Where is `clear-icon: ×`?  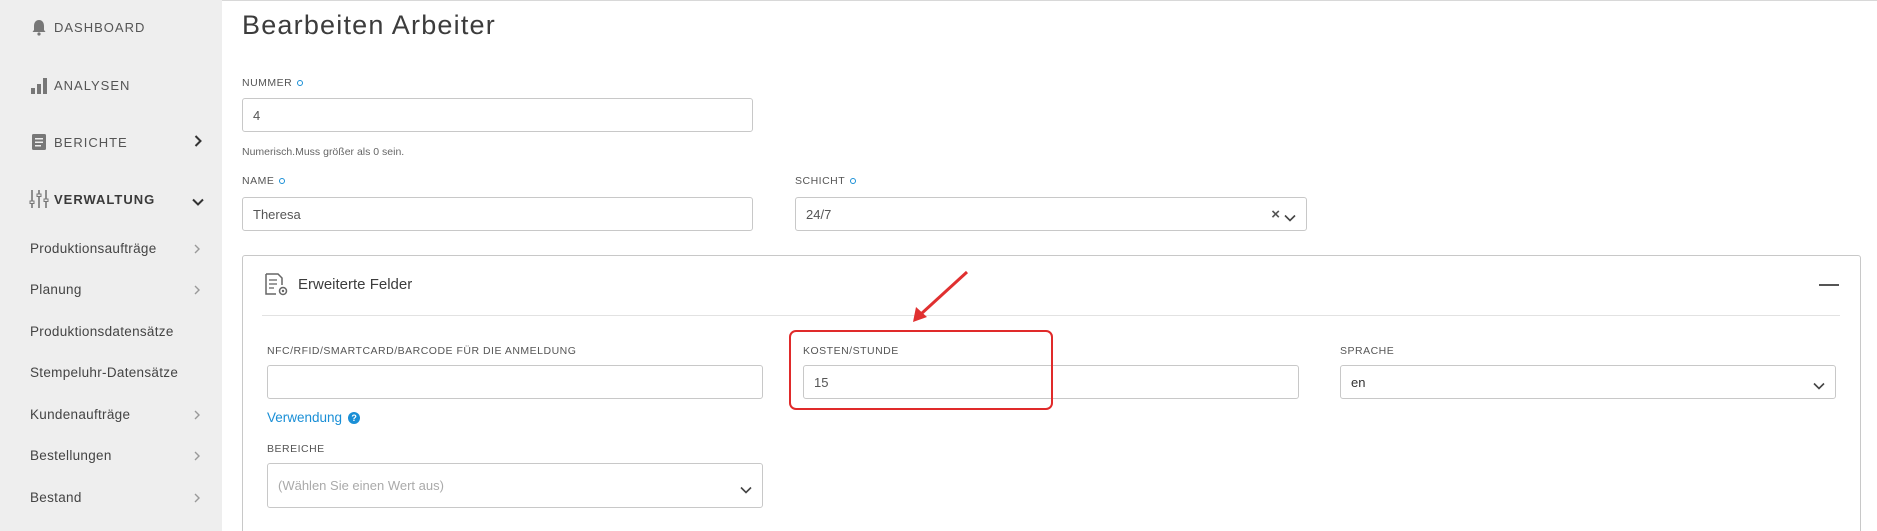 clear-icon: × is located at coordinates (1275, 214).